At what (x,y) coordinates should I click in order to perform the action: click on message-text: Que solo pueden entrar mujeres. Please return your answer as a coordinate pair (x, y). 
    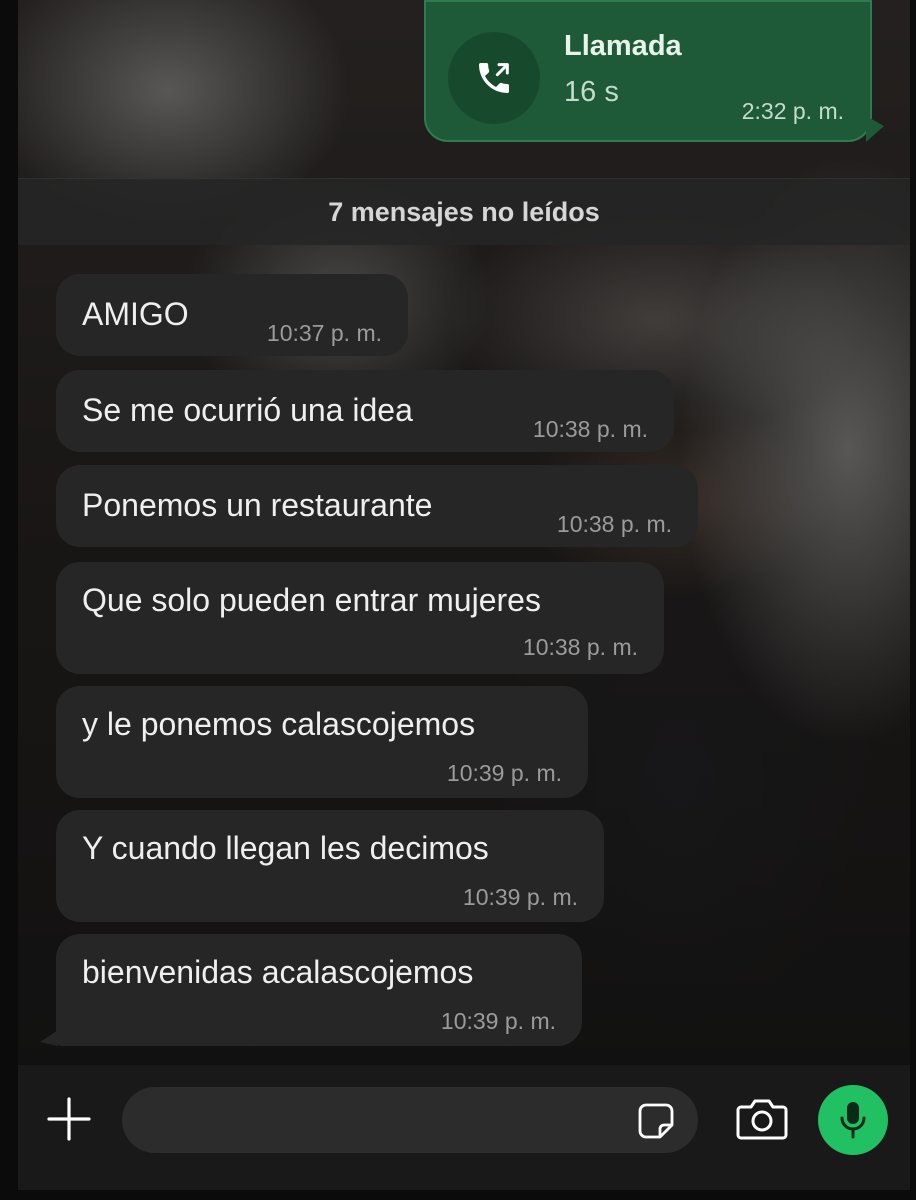
    Looking at the image, I should click on (311, 600).